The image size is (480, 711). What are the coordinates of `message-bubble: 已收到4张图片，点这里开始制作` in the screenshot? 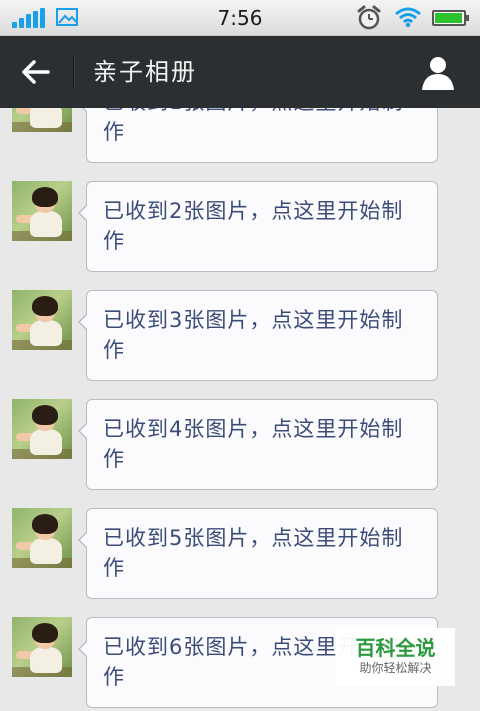 It's located at (258, 444).